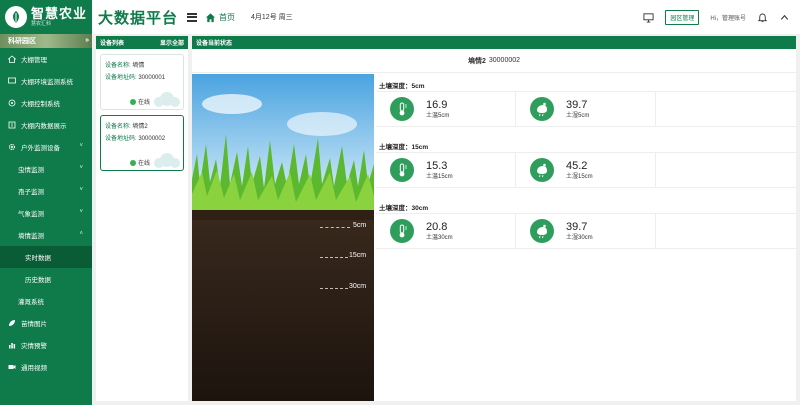 The height and width of the screenshot is (405, 800). I want to click on sidebar-item-irrigation: 灌溉系统, so click(46, 301).